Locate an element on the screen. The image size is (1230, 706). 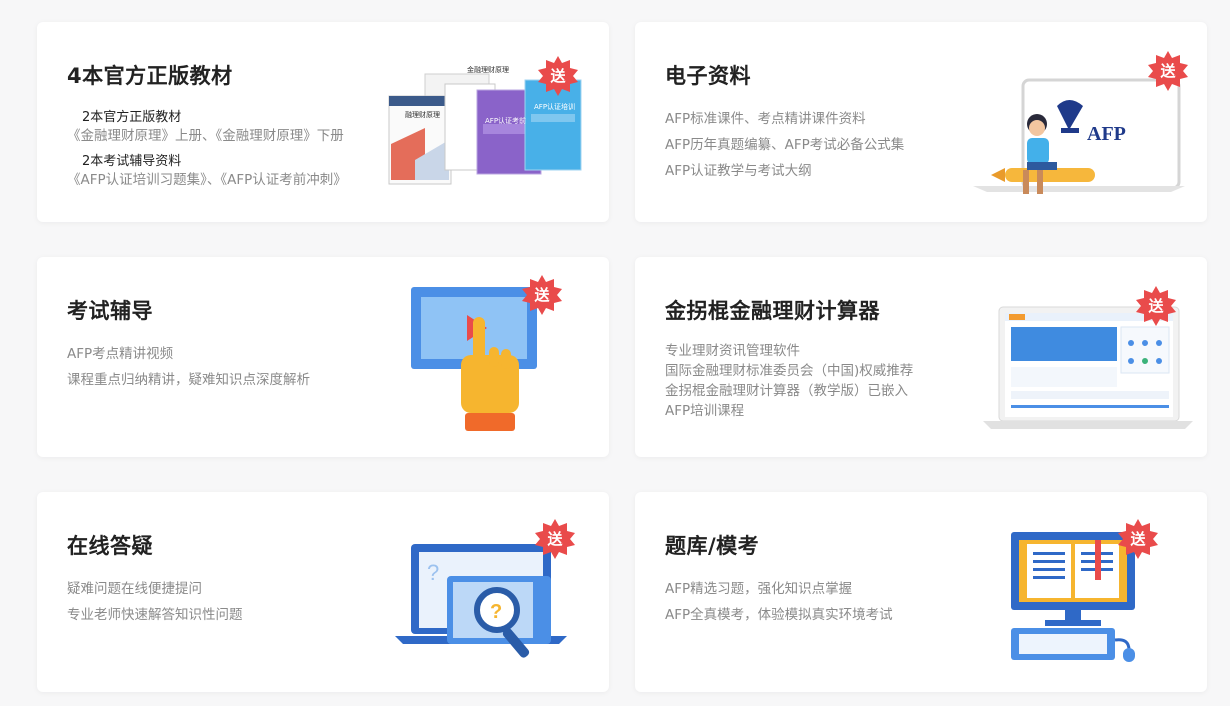
item-text: 《AFP认证培训习题集》、《AFP认证考前冲刺》 is located at coordinates (207, 180).